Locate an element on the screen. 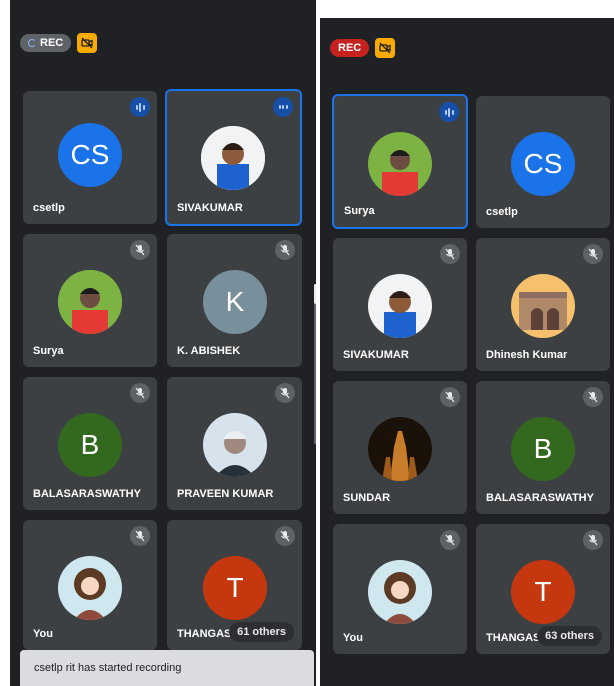  participant-name: SUNDAR is located at coordinates (367, 498).